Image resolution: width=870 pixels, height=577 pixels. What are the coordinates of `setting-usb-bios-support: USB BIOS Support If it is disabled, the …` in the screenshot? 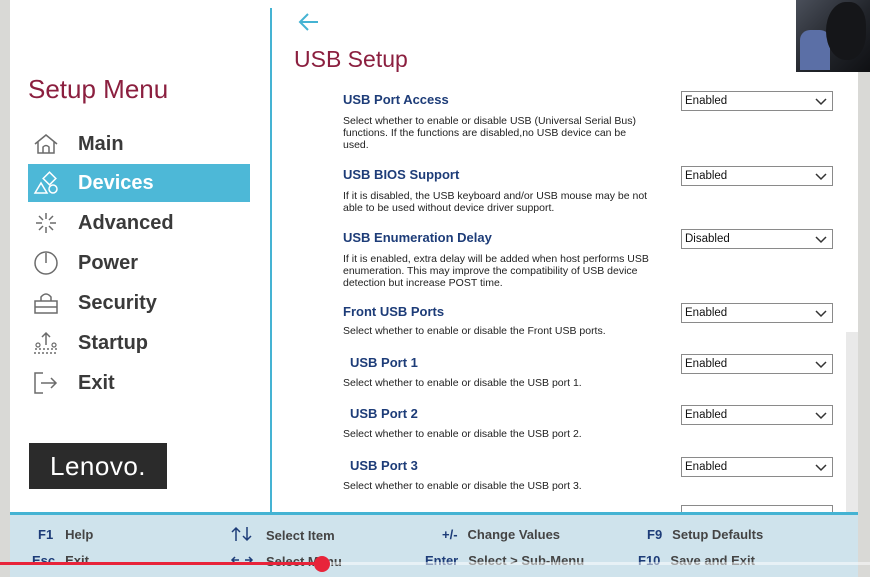 It's located at (508, 190).